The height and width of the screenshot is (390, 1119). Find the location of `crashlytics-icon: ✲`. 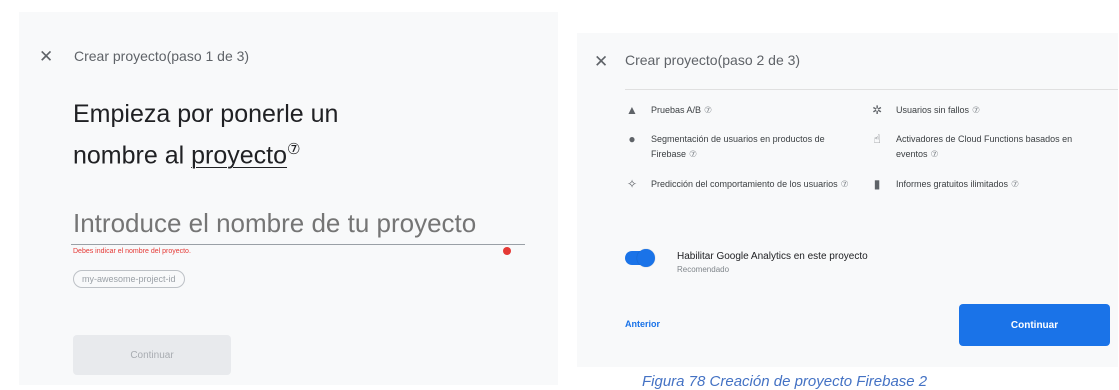

crashlytics-icon: ✲ is located at coordinates (877, 110).